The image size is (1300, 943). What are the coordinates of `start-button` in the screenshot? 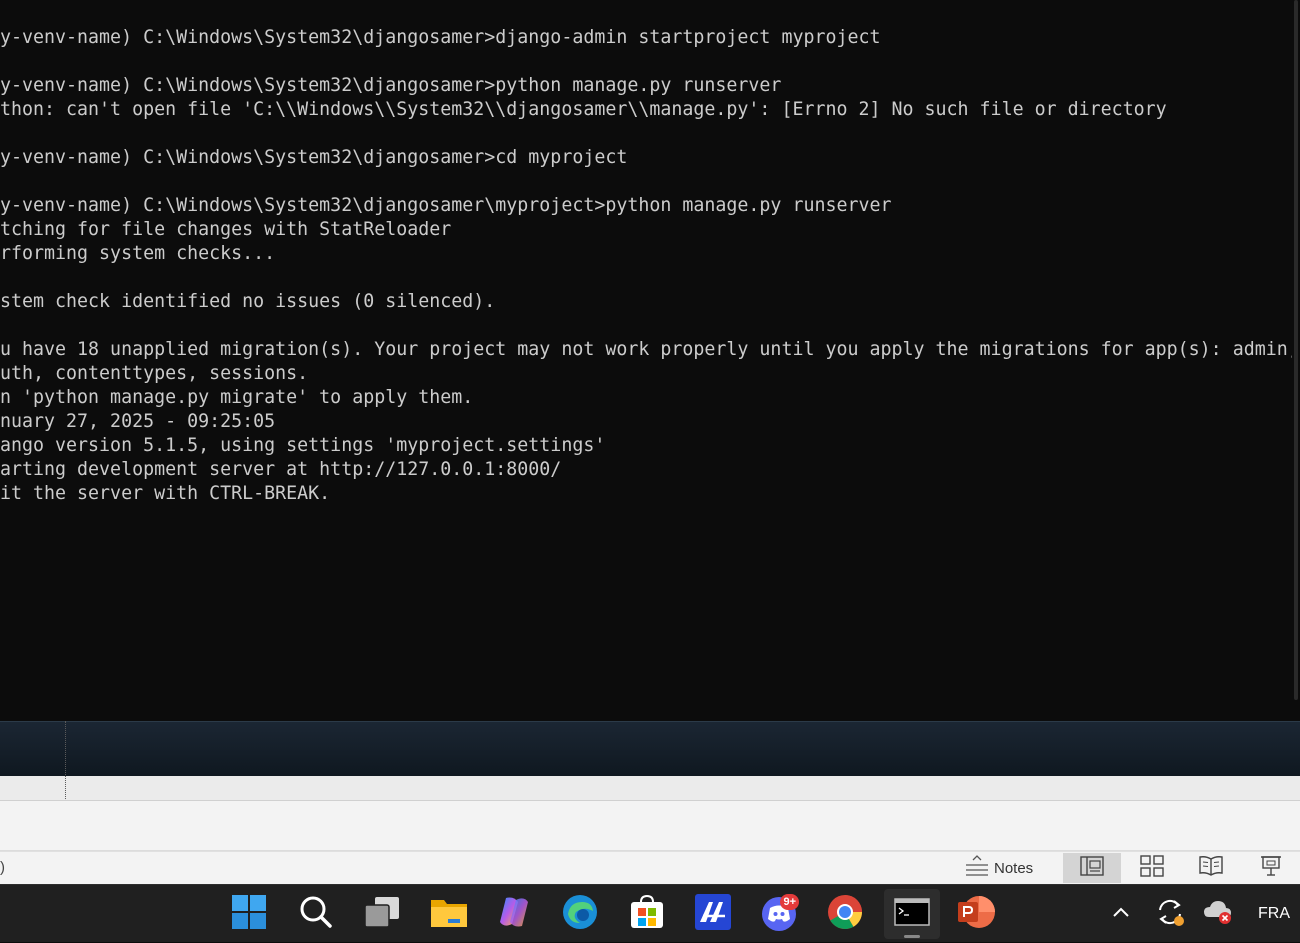 It's located at (249, 914).